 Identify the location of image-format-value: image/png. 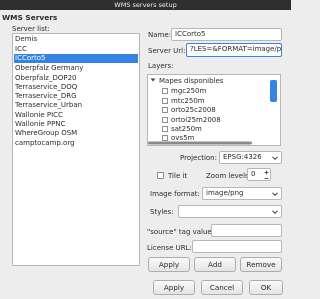
(225, 193).